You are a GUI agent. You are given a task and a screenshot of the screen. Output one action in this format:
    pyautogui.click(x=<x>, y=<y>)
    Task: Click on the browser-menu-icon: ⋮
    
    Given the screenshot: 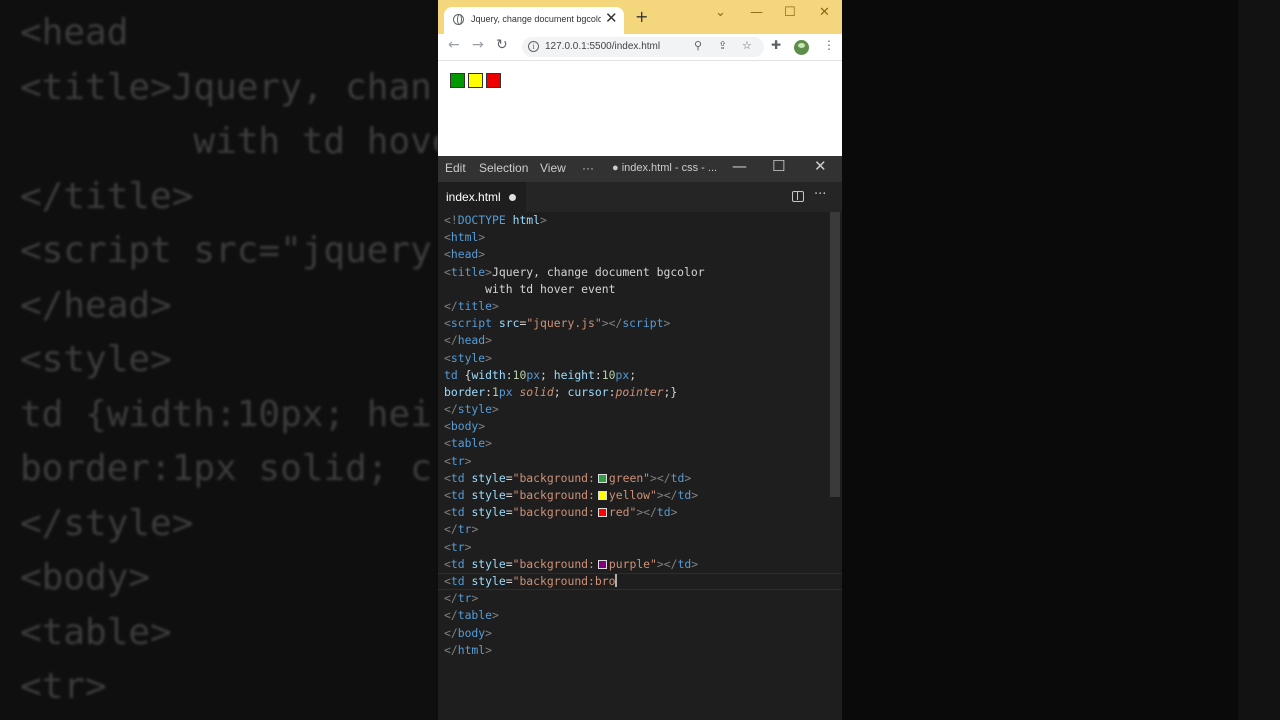 What is the action you would take?
    pyautogui.click(x=829, y=45)
    